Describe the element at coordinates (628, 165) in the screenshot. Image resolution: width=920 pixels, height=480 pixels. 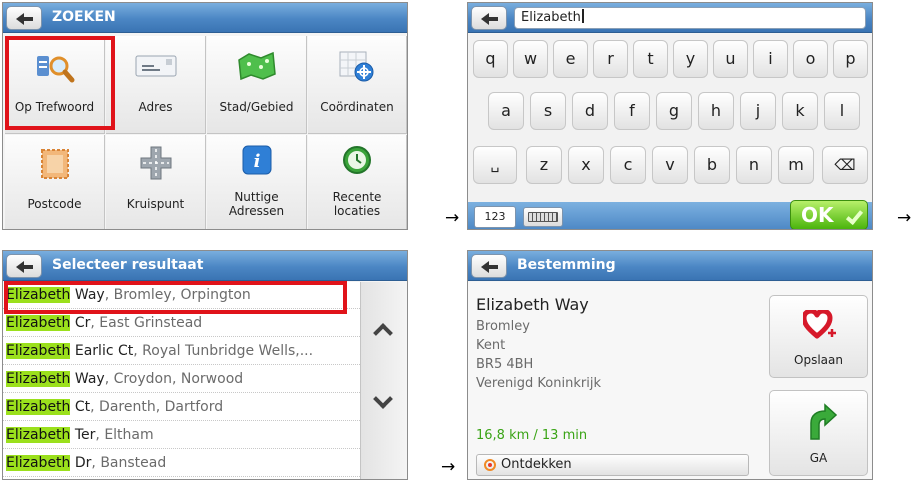
I see `key-c: c` at that location.